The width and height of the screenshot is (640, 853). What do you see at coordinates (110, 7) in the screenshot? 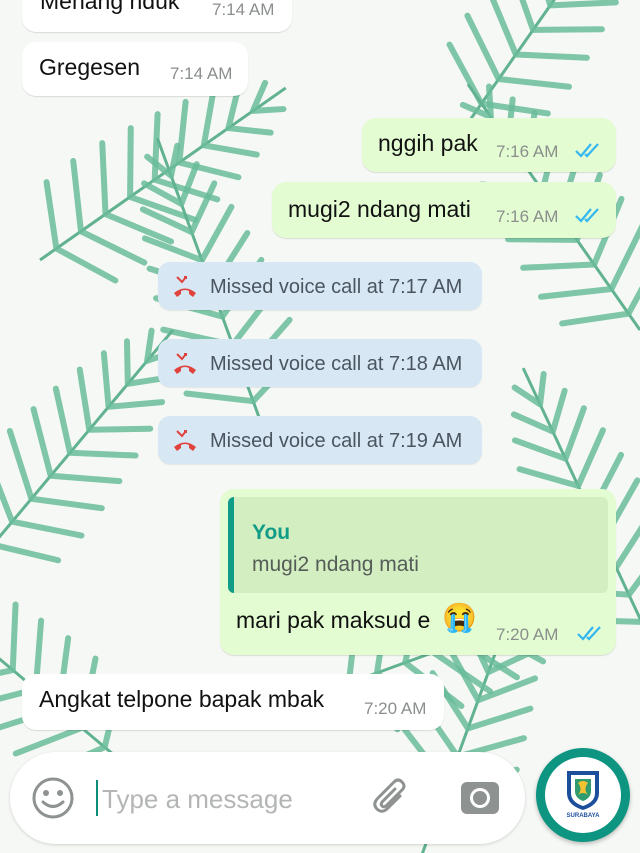
I see `message-text: Menang nduk` at bounding box center [110, 7].